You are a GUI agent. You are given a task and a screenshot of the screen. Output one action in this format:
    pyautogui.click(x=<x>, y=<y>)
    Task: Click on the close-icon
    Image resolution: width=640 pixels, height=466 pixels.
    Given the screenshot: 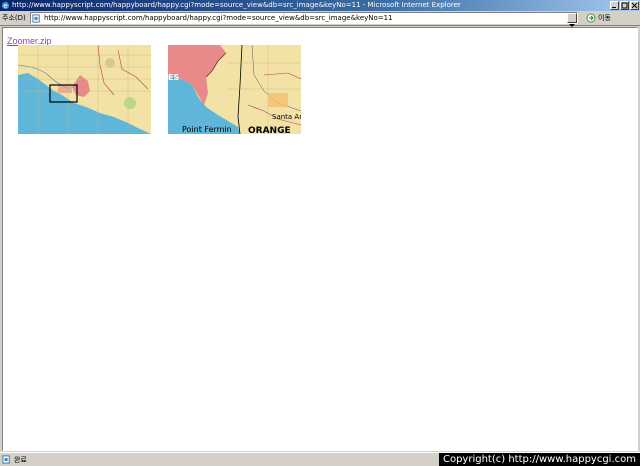 What is the action you would take?
    pyautogui.click(x=634, y=5)
    